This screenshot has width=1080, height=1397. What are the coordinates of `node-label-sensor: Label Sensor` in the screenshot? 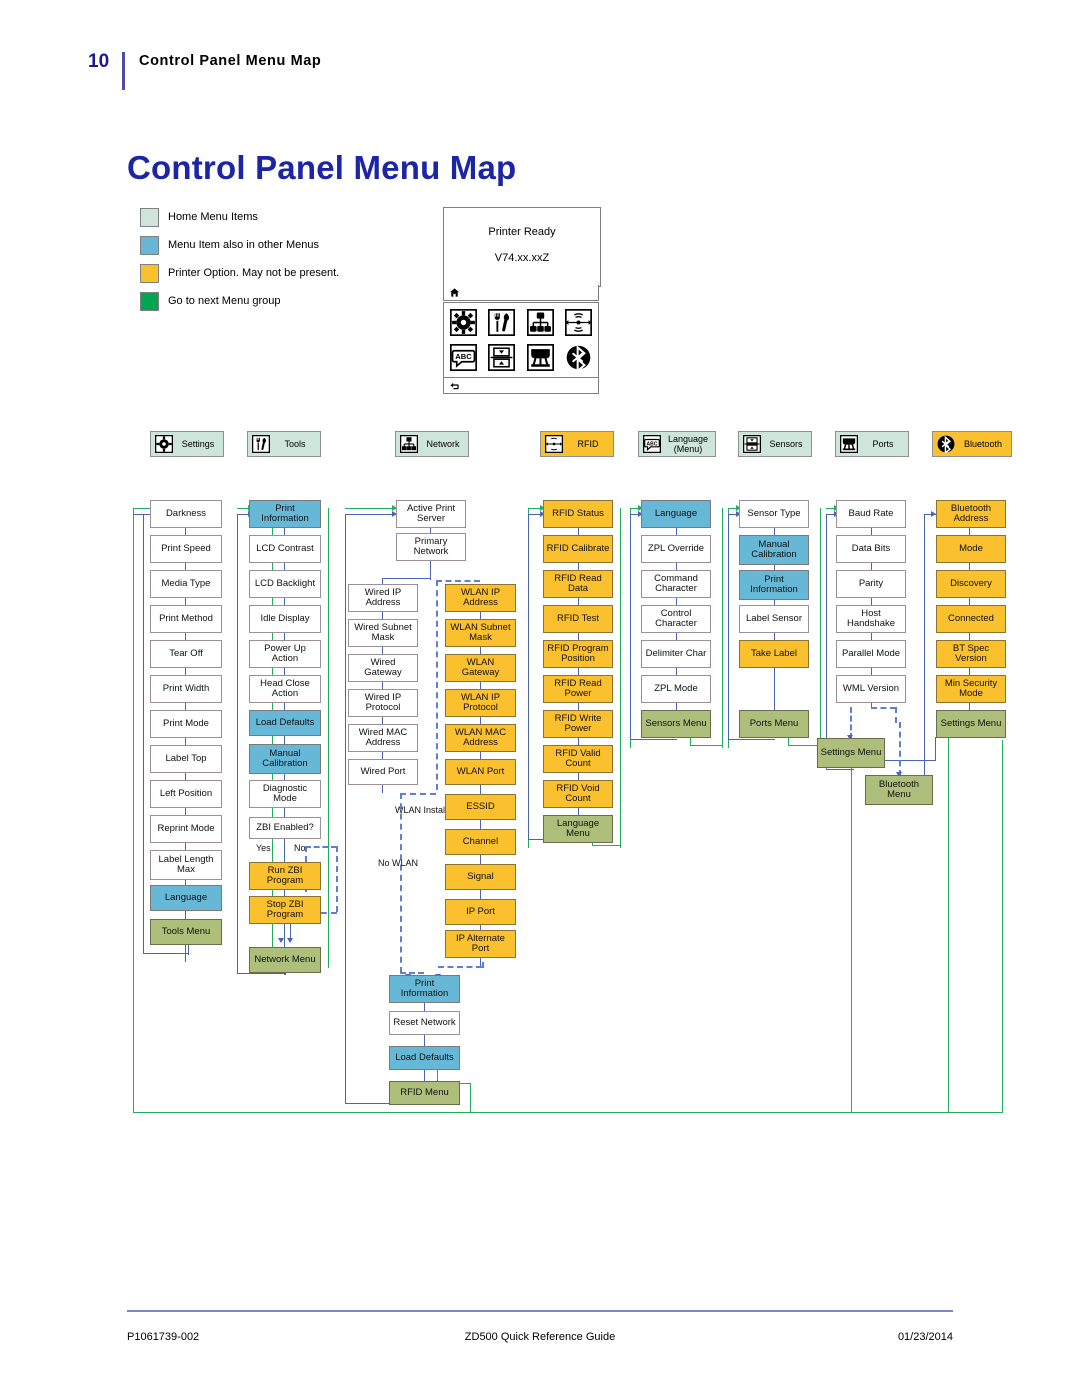 It's located at (774, 619).